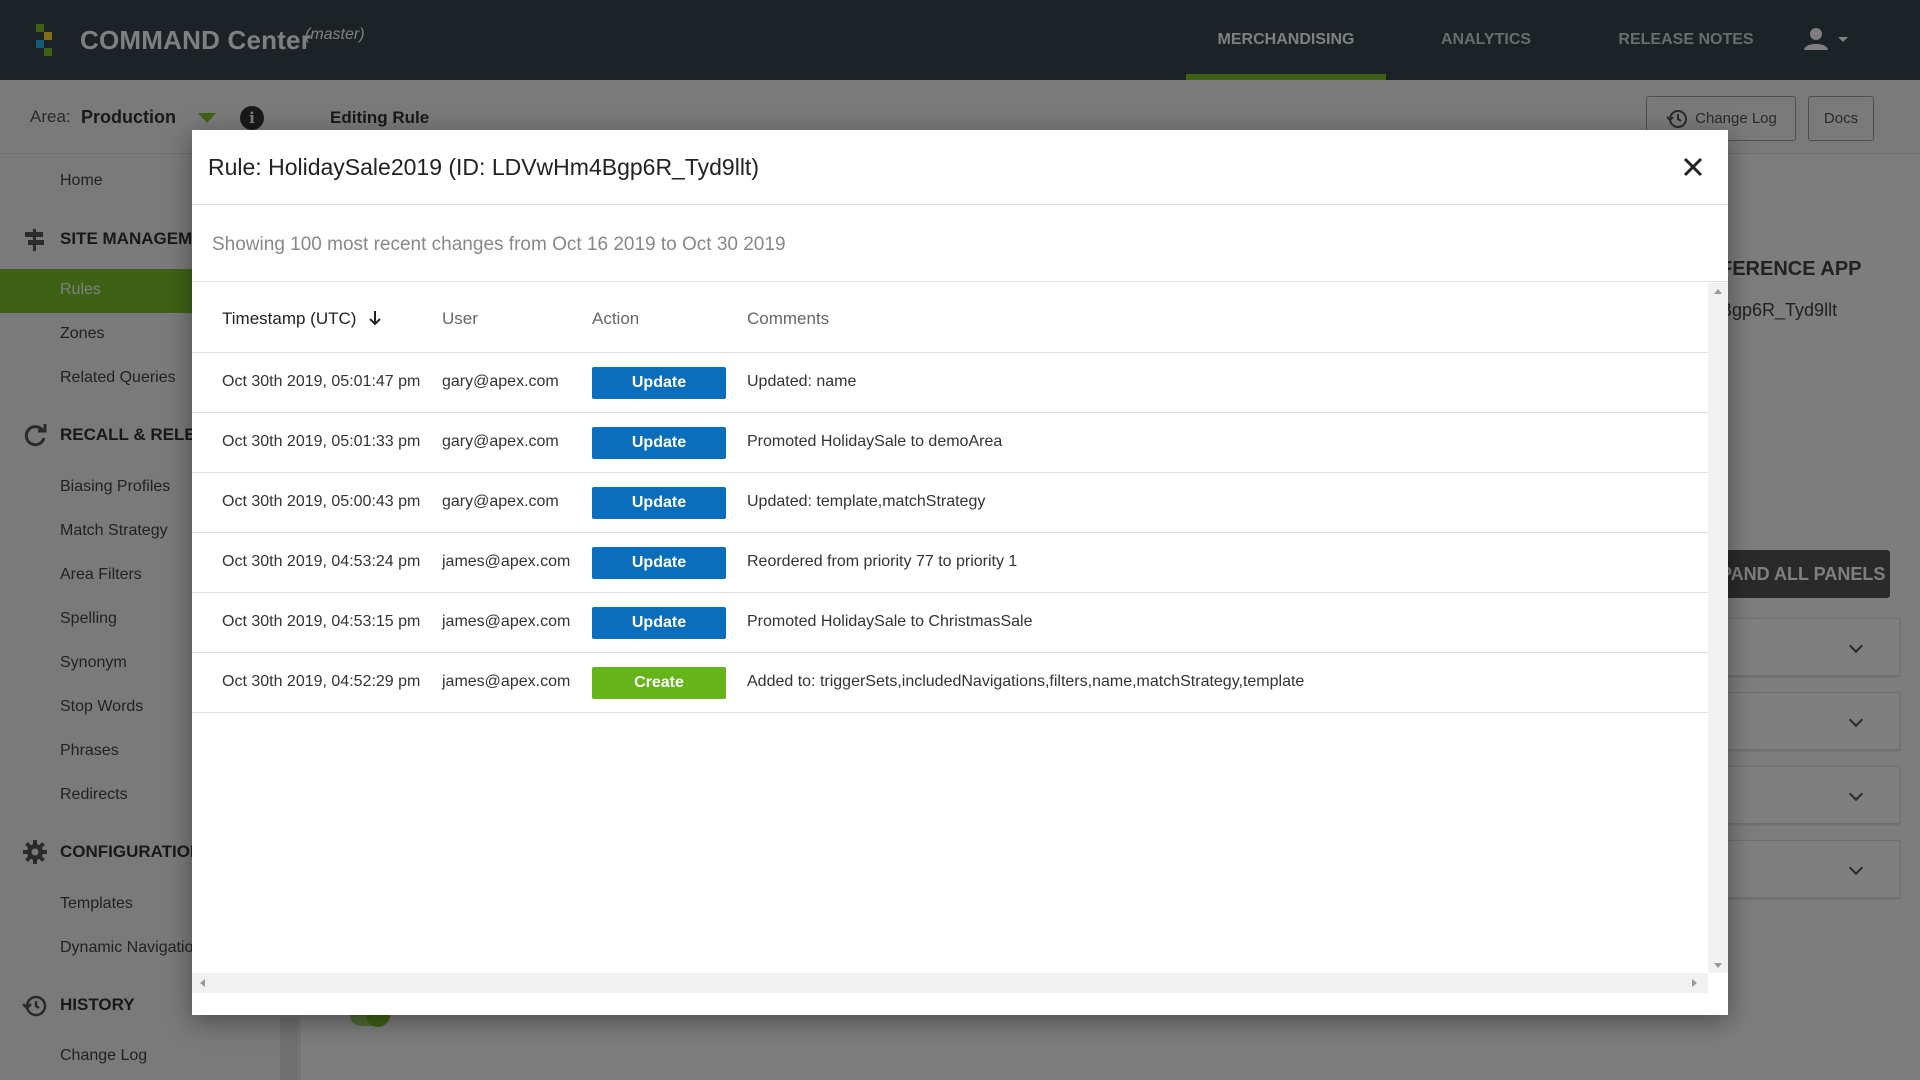  Describe the element at coordinates (866, 501) in the screenshot. I see `cell-comment: Updated: template,matchStrategy` at that location.